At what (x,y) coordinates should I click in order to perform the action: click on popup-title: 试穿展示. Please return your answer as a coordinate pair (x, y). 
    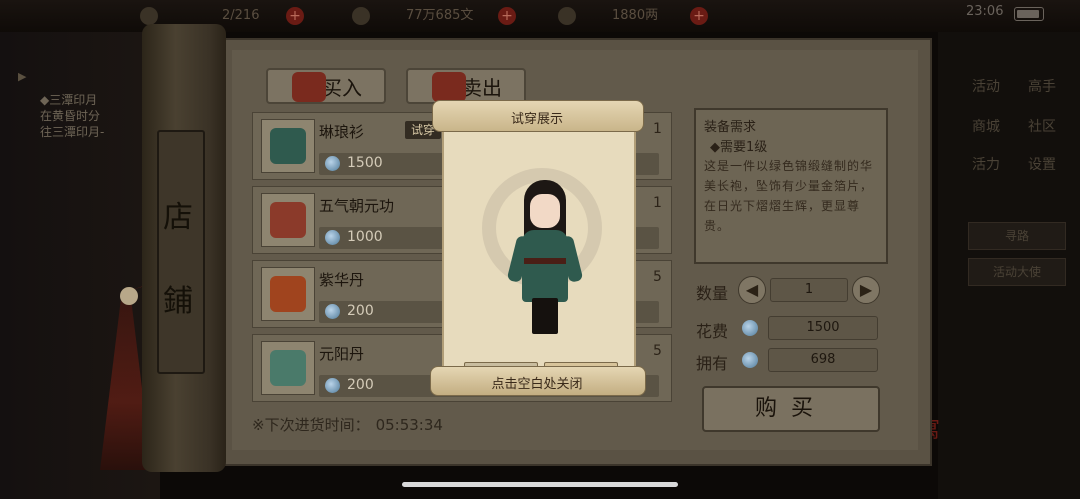
    Looking at the image, I should click on (536, 119).